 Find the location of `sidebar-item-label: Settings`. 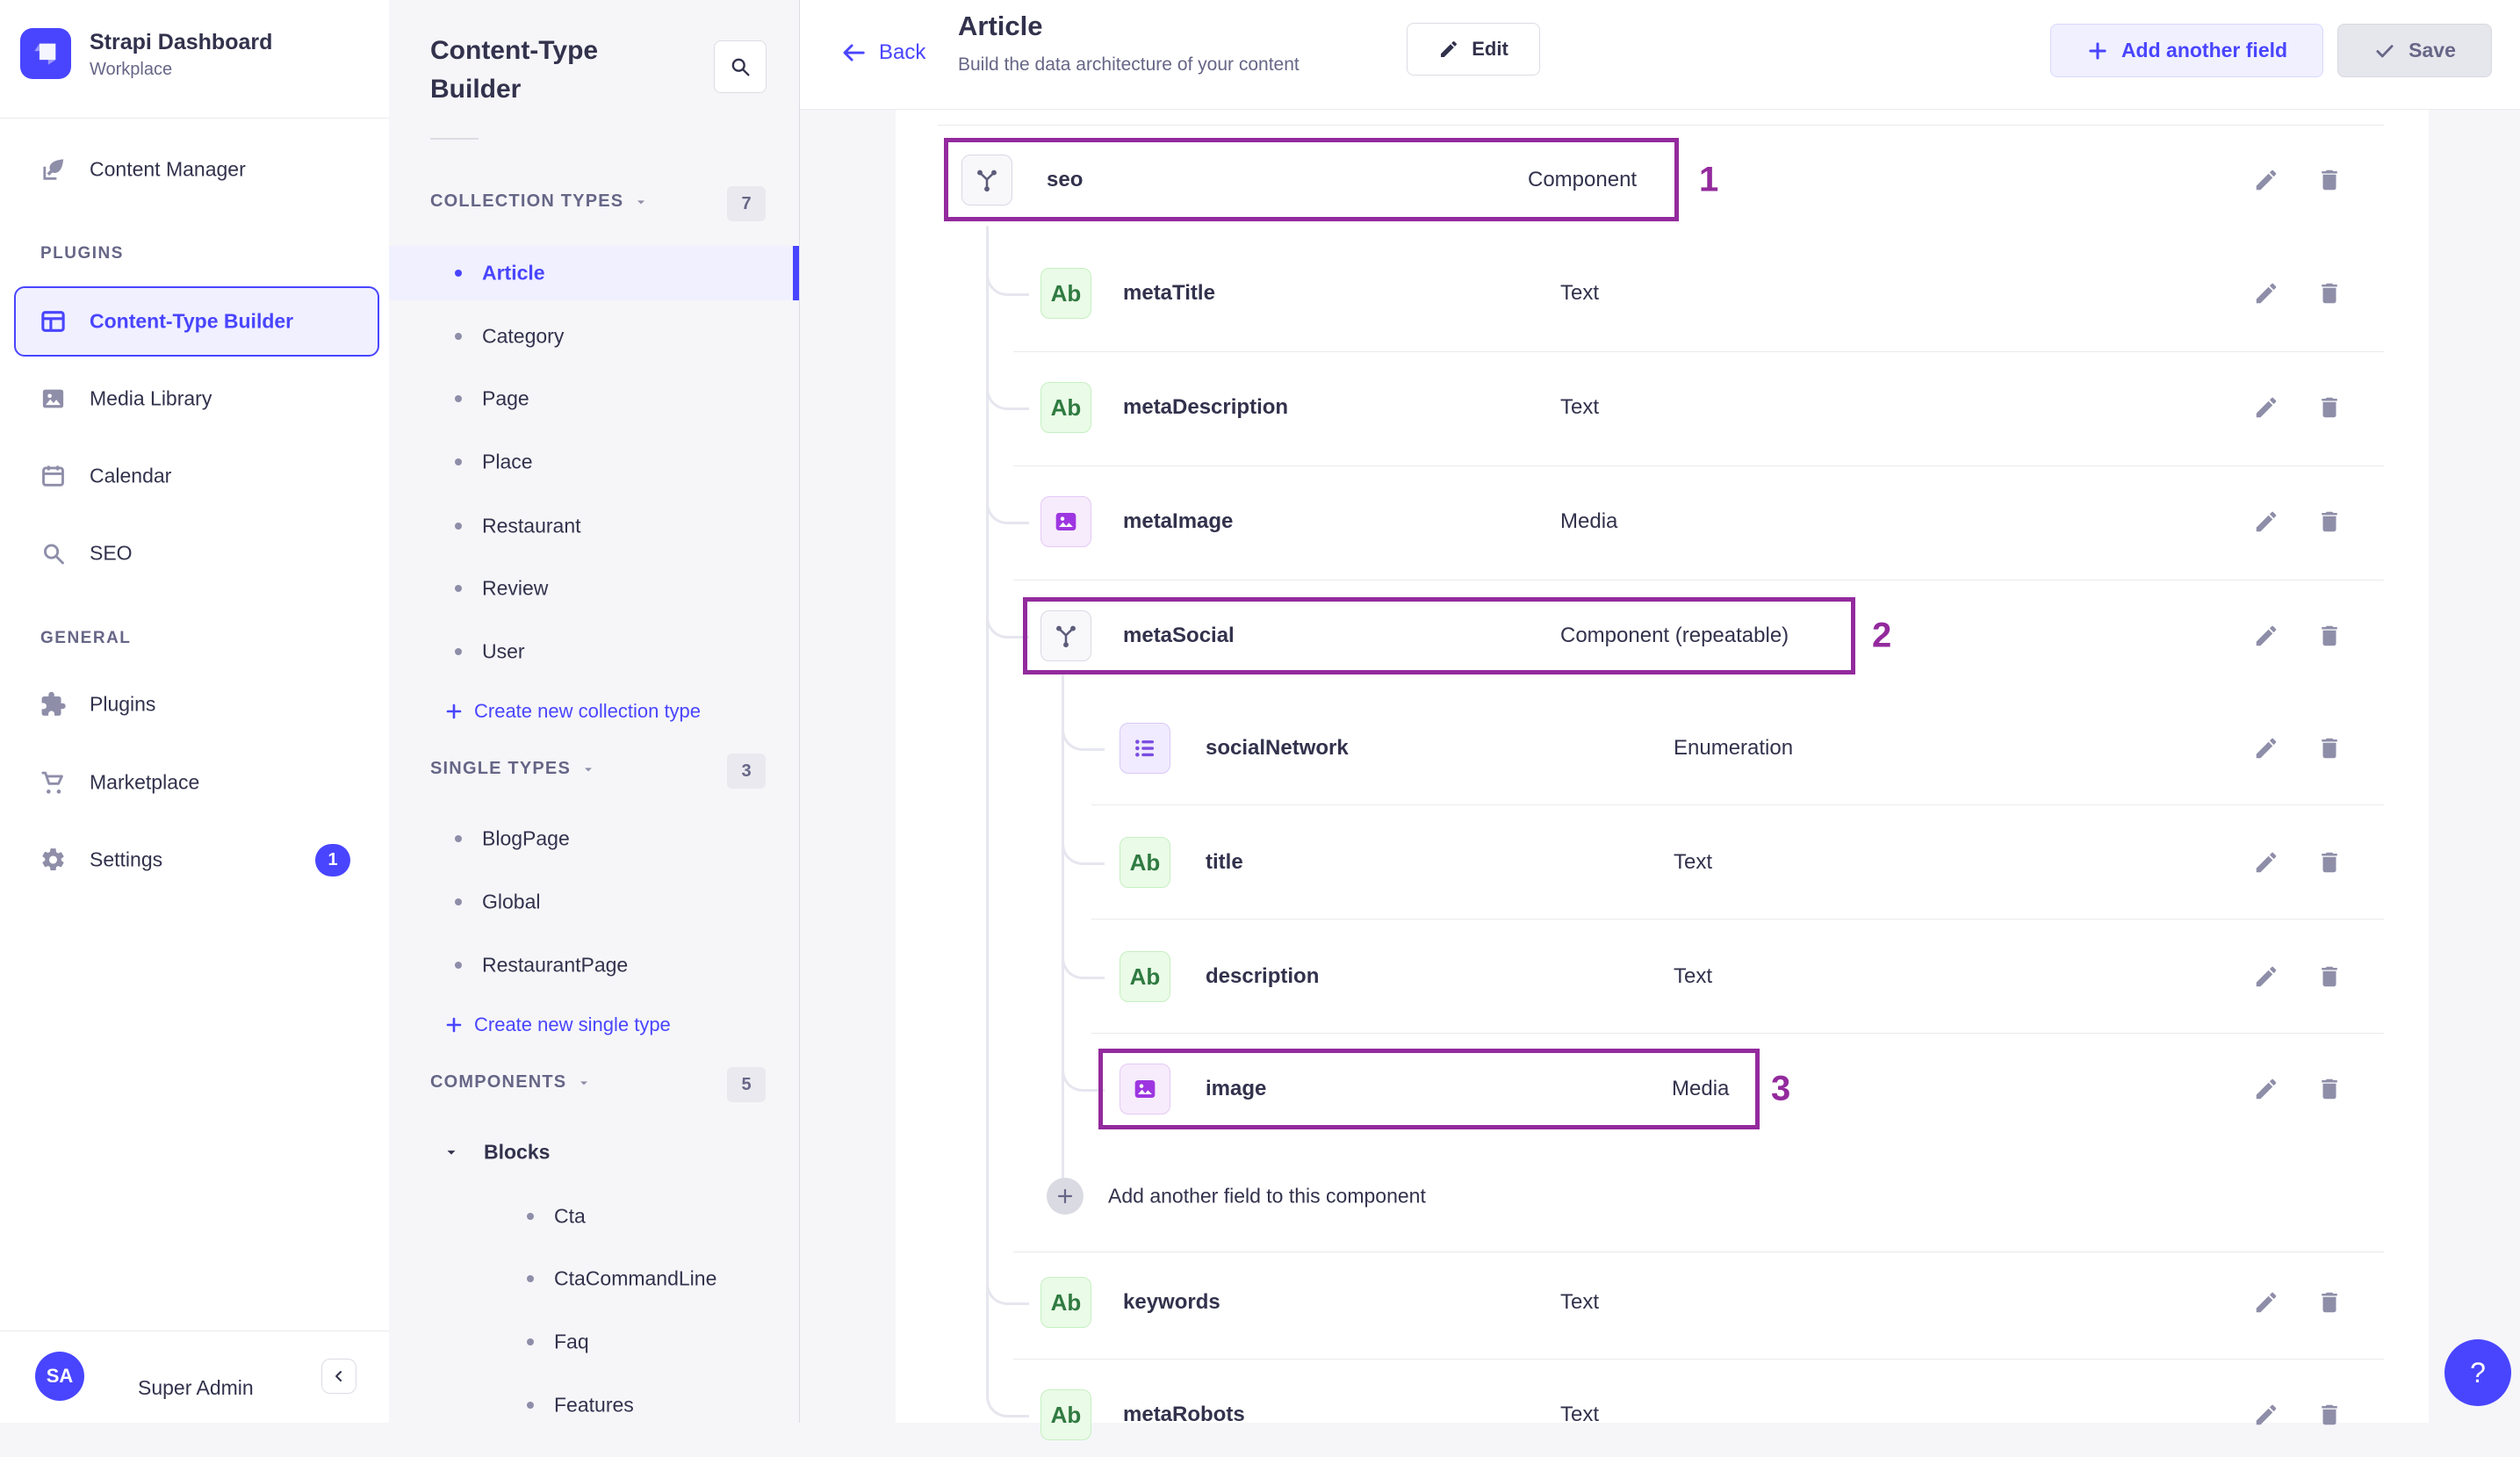

sidebar-item-label: Settings is located at coordinates (126, 860).